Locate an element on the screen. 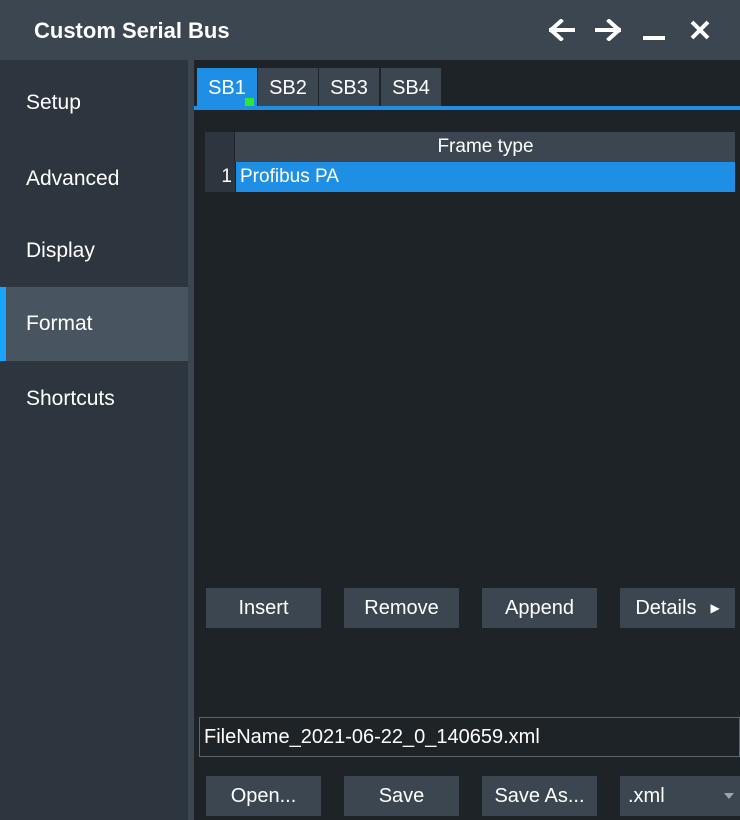  window-title: Custom Serial Bus is located at coordinates (132, 30).